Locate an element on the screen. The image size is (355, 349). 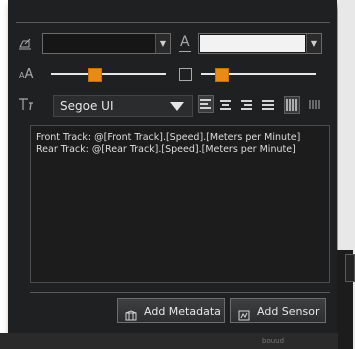
footer-hint: bouud is located at coordinates (273, 341).